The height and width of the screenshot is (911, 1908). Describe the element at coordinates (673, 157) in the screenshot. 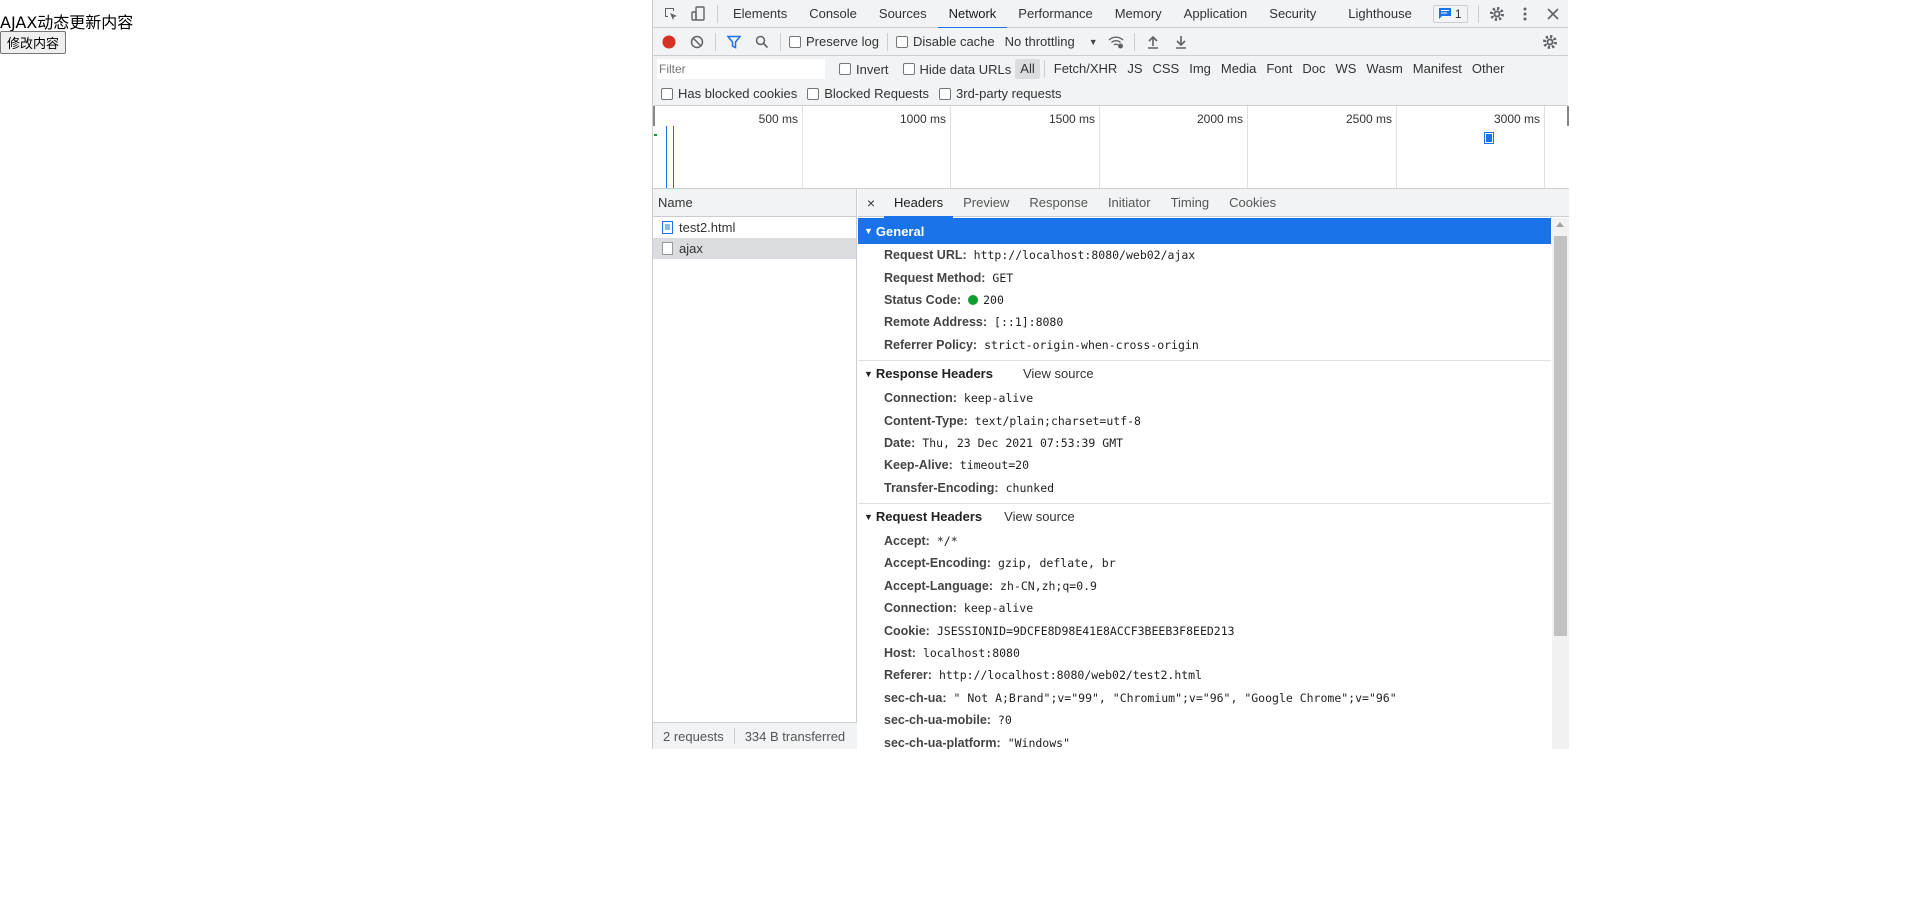

I see `load-event-marker` at that location.